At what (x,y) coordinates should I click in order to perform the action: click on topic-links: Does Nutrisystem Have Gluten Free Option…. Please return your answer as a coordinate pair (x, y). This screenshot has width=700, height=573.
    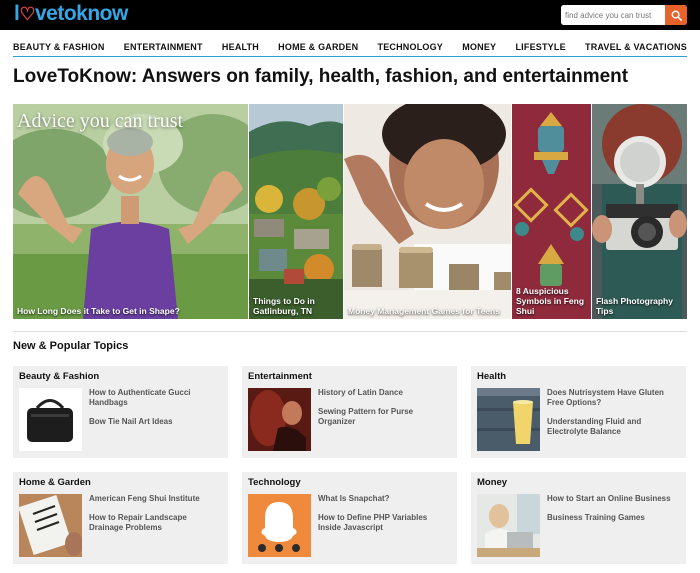
    Looking at the image, I should click on (613, 417).